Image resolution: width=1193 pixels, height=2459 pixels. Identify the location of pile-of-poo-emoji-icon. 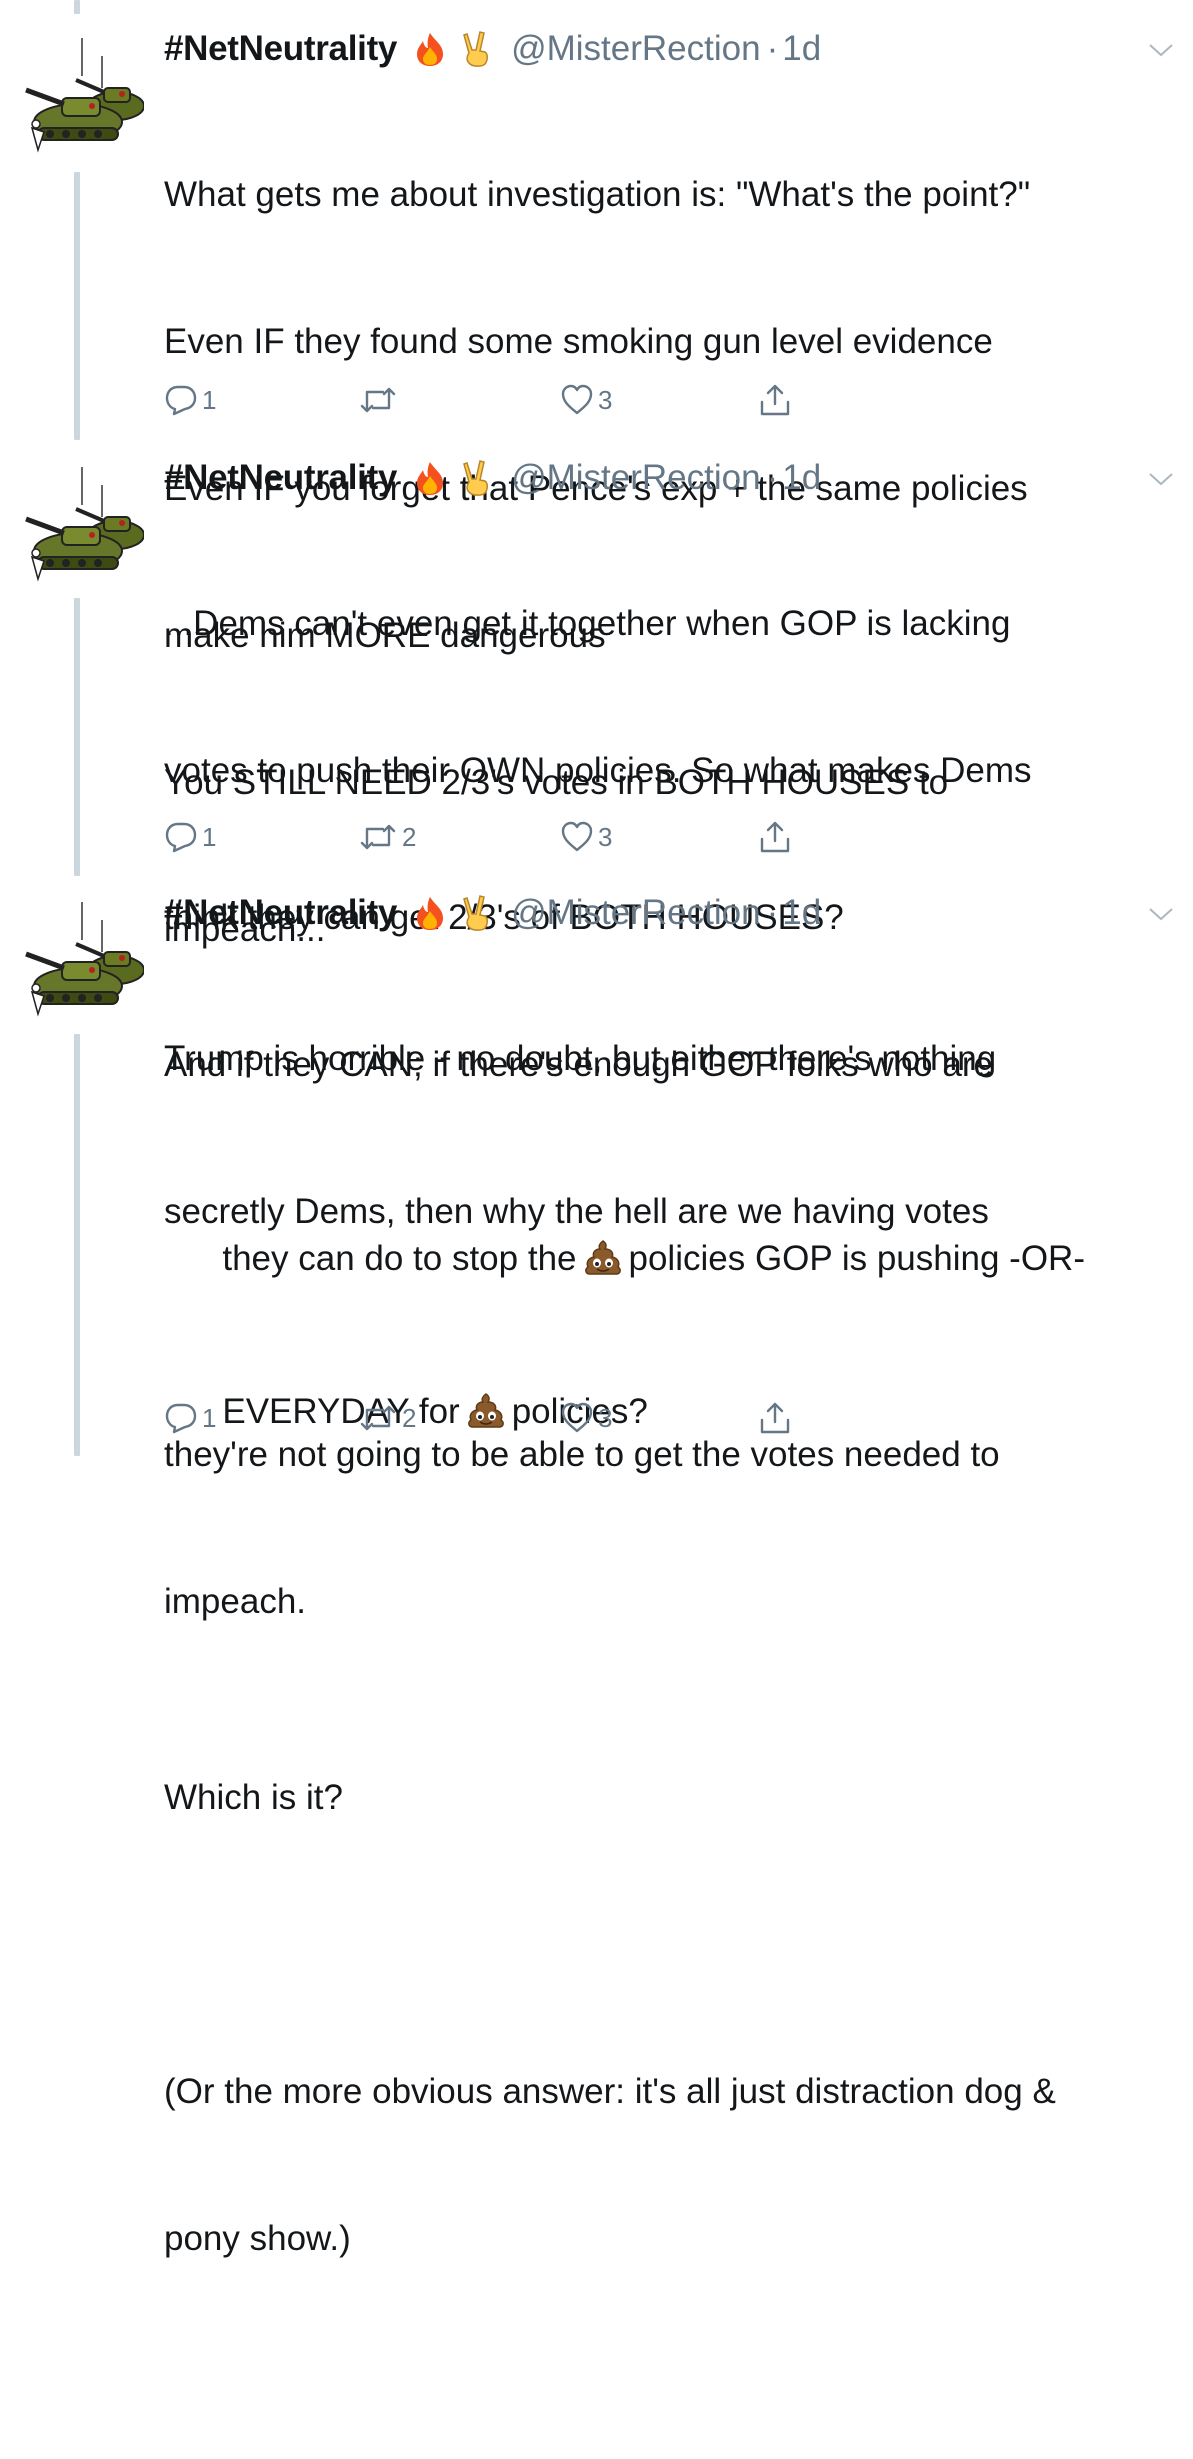
(603, 1257).